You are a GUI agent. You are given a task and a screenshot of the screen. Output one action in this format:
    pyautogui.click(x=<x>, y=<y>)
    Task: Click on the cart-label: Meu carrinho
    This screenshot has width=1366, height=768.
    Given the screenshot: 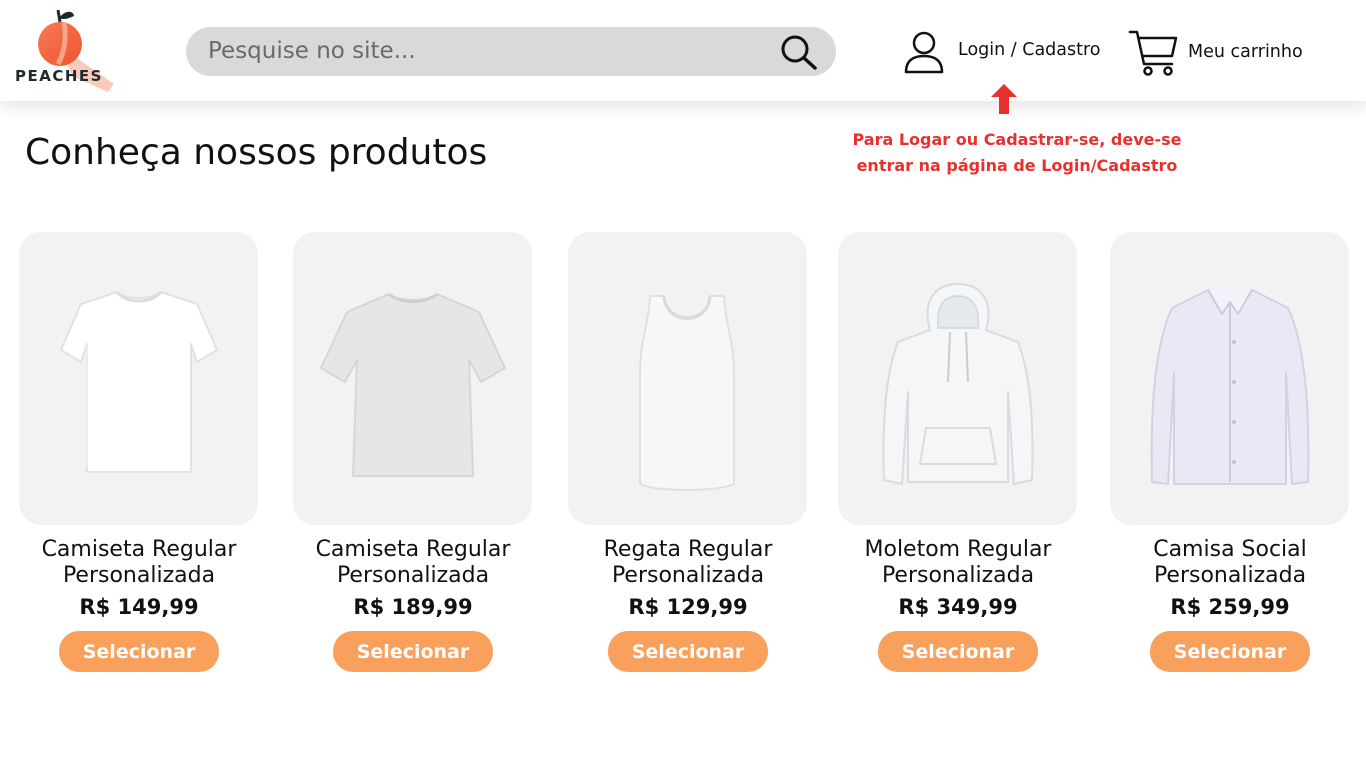 What is the action you would take?
    pyautogui.click(x=1245, y=52)
    